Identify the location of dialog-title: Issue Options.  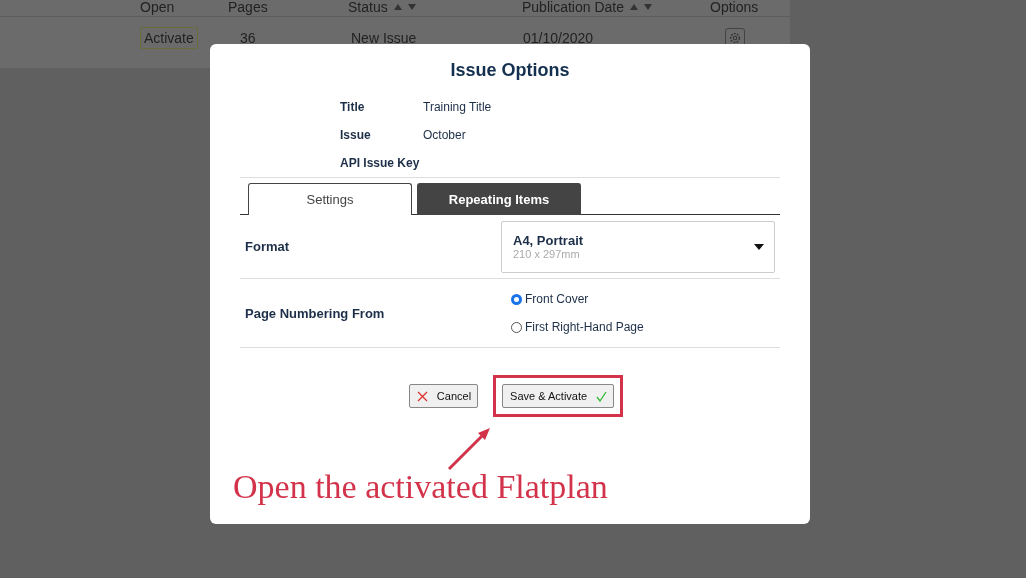
(510, 70).